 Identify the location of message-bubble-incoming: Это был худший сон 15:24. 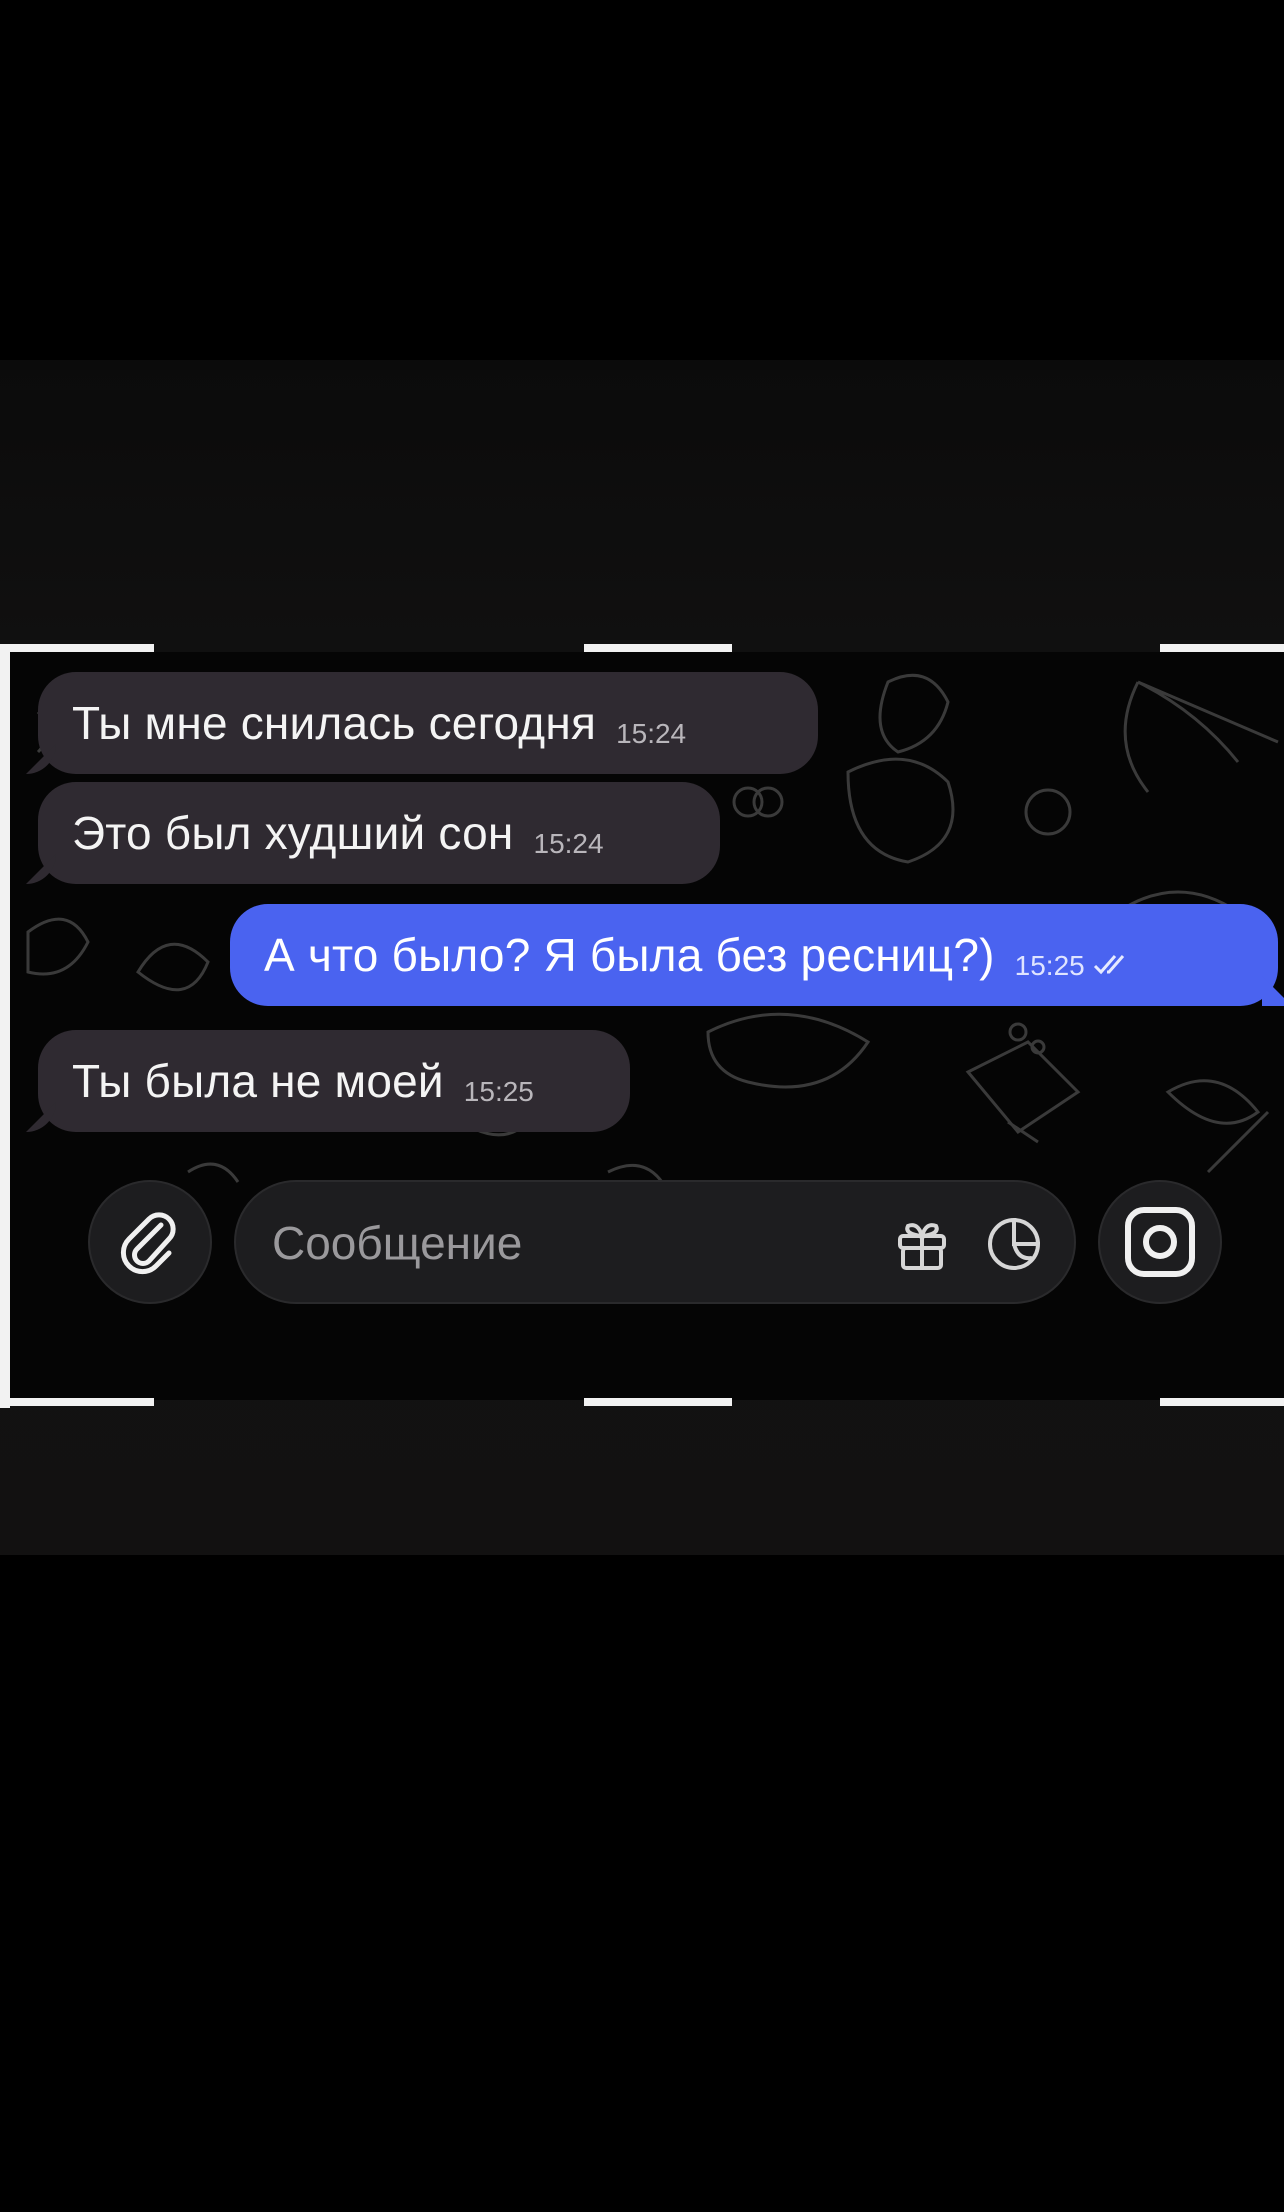
(379, 833).